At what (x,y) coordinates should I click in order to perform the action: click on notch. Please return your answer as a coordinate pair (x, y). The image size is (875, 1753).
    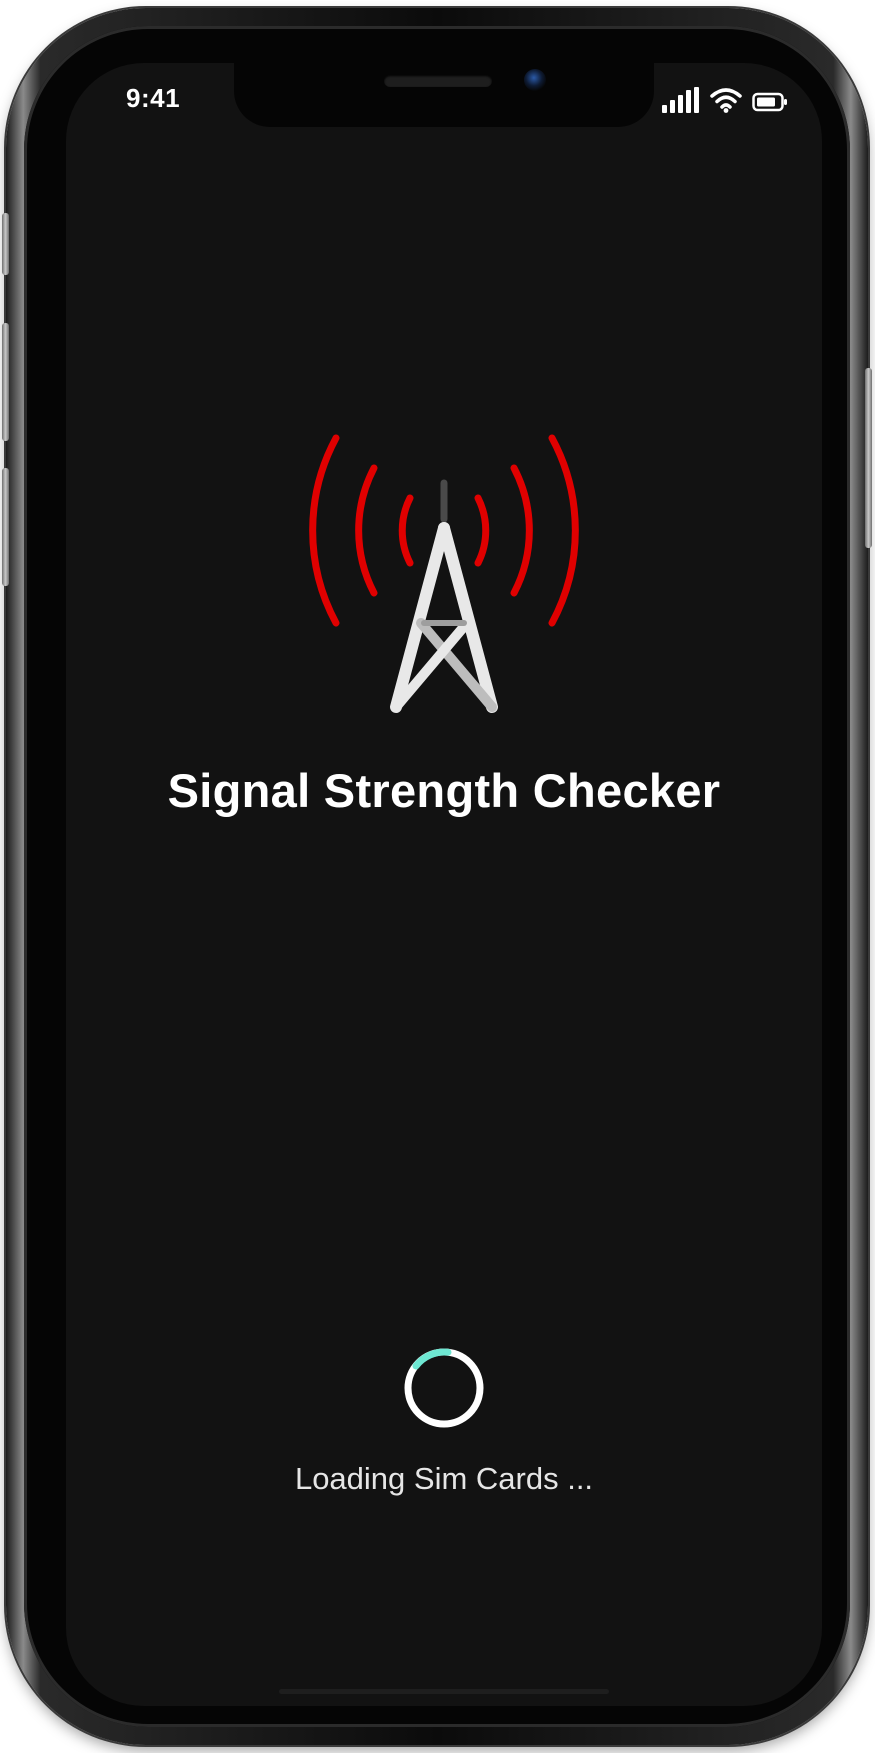
    Looking at the image, I should click on (444, 95).